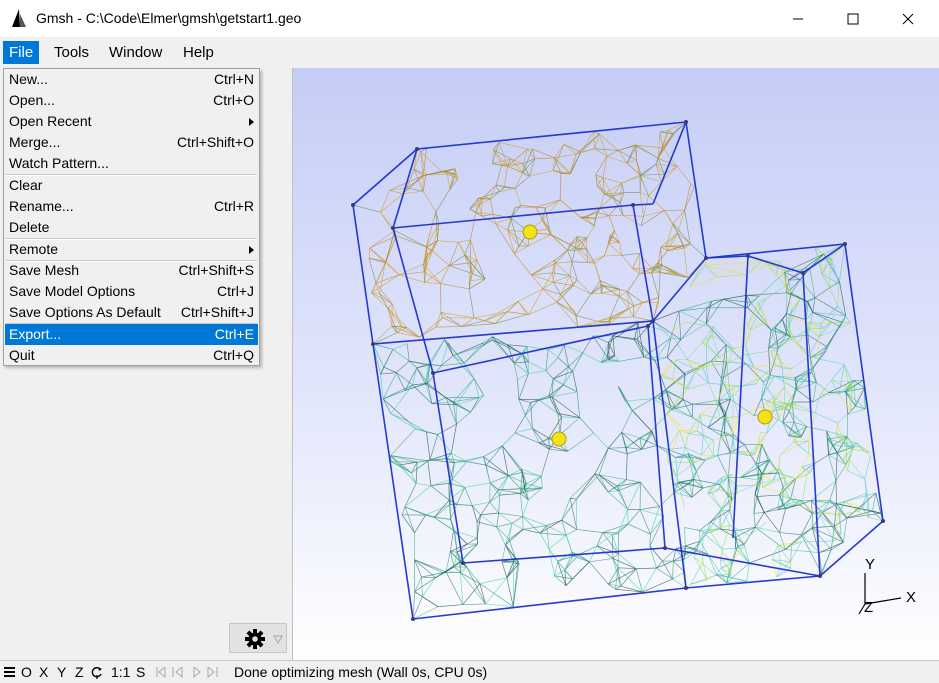 This screenshot has width=939, height=683. What do you see at coordinates (43, 672) in the screenshot?
I see `view-x-button: X` at bounding box center [43, 672].